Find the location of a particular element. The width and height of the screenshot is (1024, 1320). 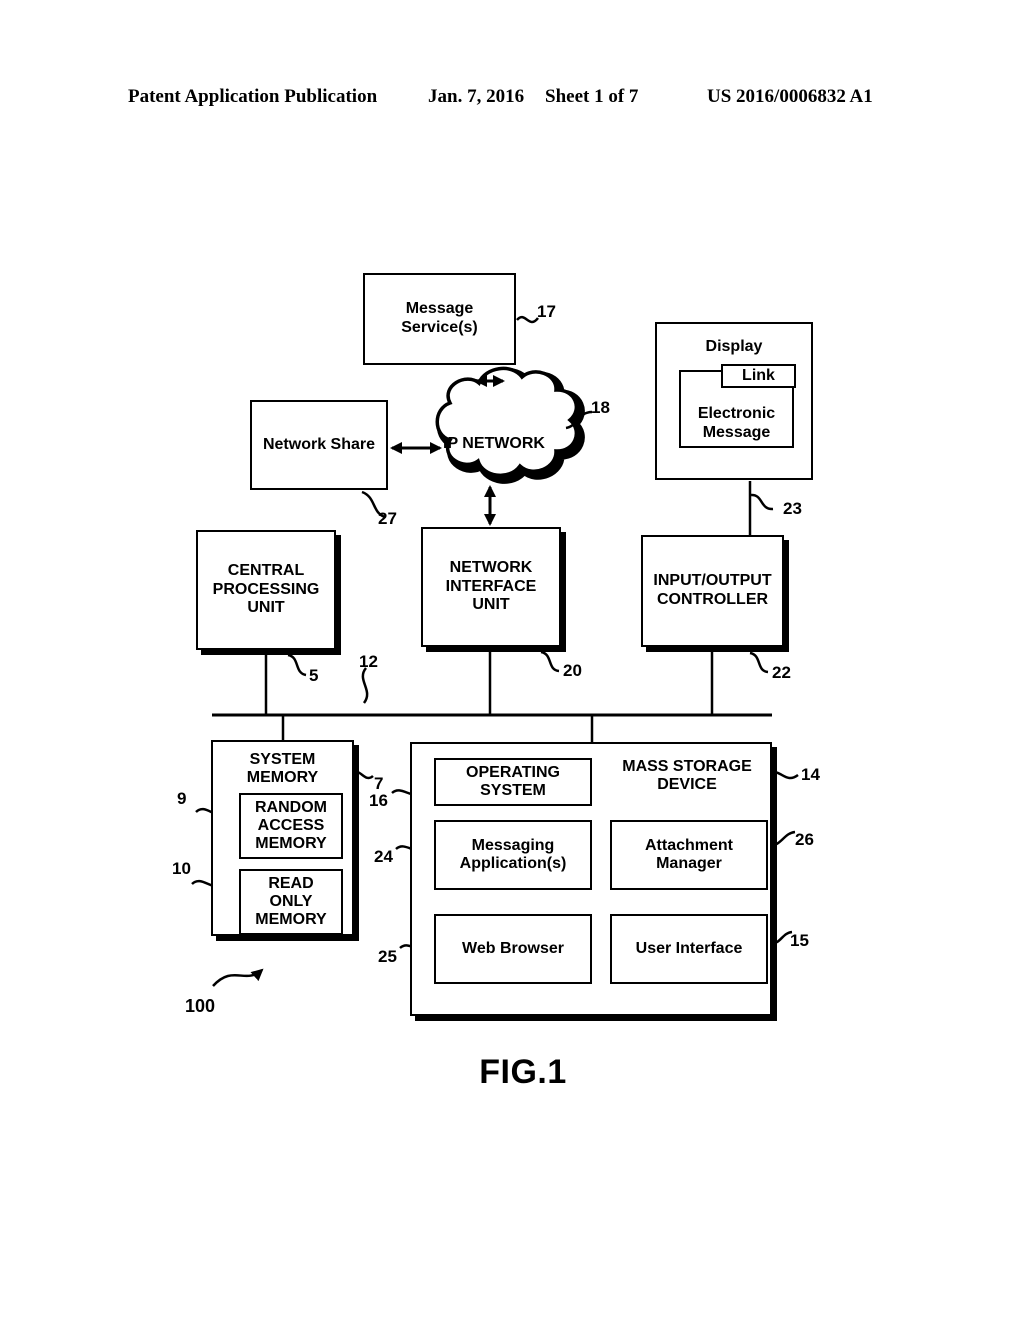

sheet-number: Sheet 1 of 7 is located at coordinates (592, 96).